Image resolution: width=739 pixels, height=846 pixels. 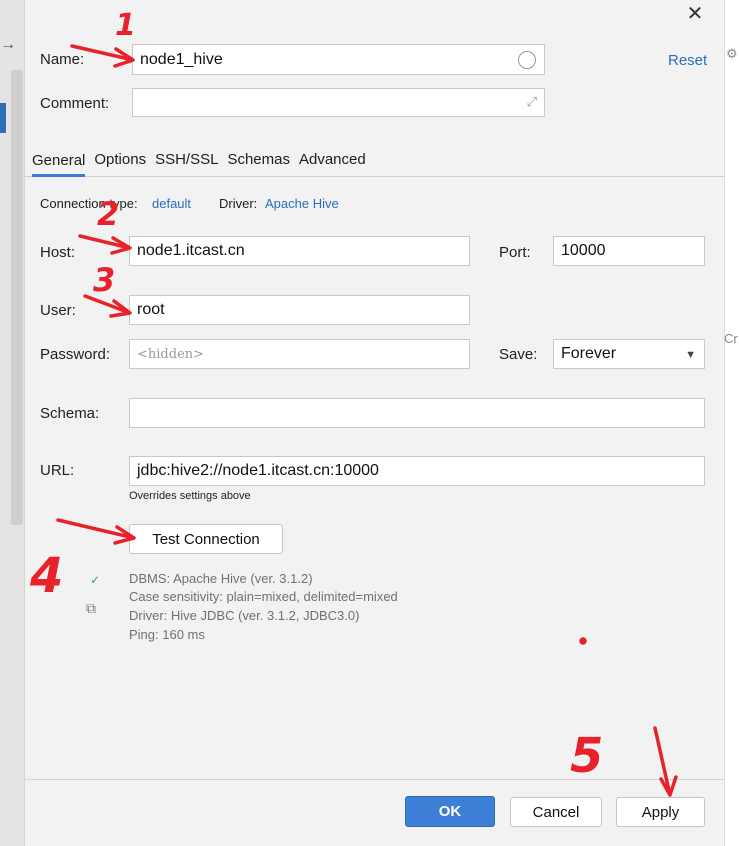 I want to click on tab-advanced: Advanced, so click(x=332, y=159).